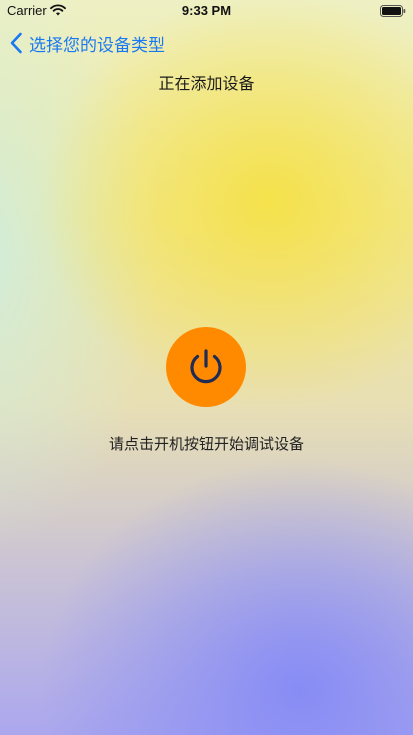 The height and width of the screenshot is (735, 413). I want to click on status-time: 9:33 PM, so click(206, 10).